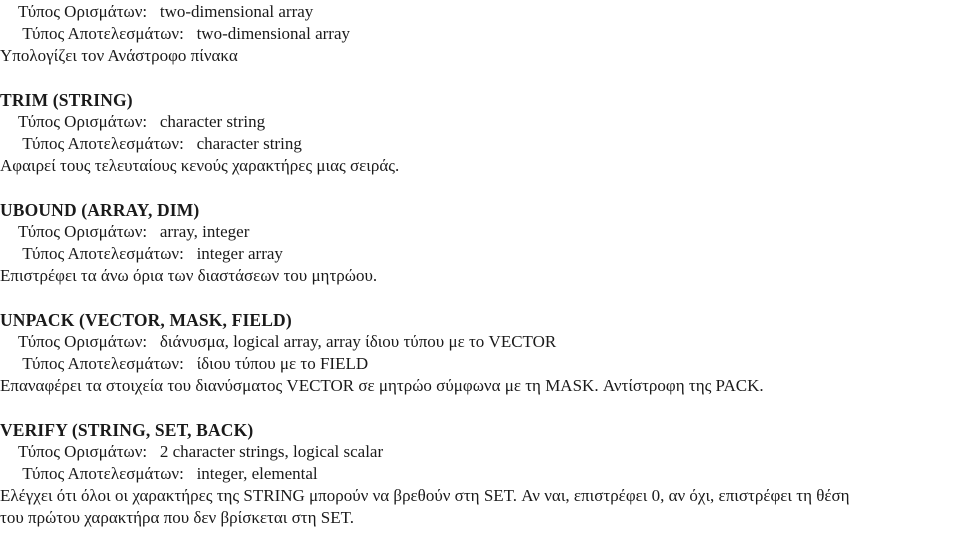 This screenshot has width=960, height=537. I want to click on arguments-type-line: Τύπος Ορισμάτων: array, integer, so click(132, 231).